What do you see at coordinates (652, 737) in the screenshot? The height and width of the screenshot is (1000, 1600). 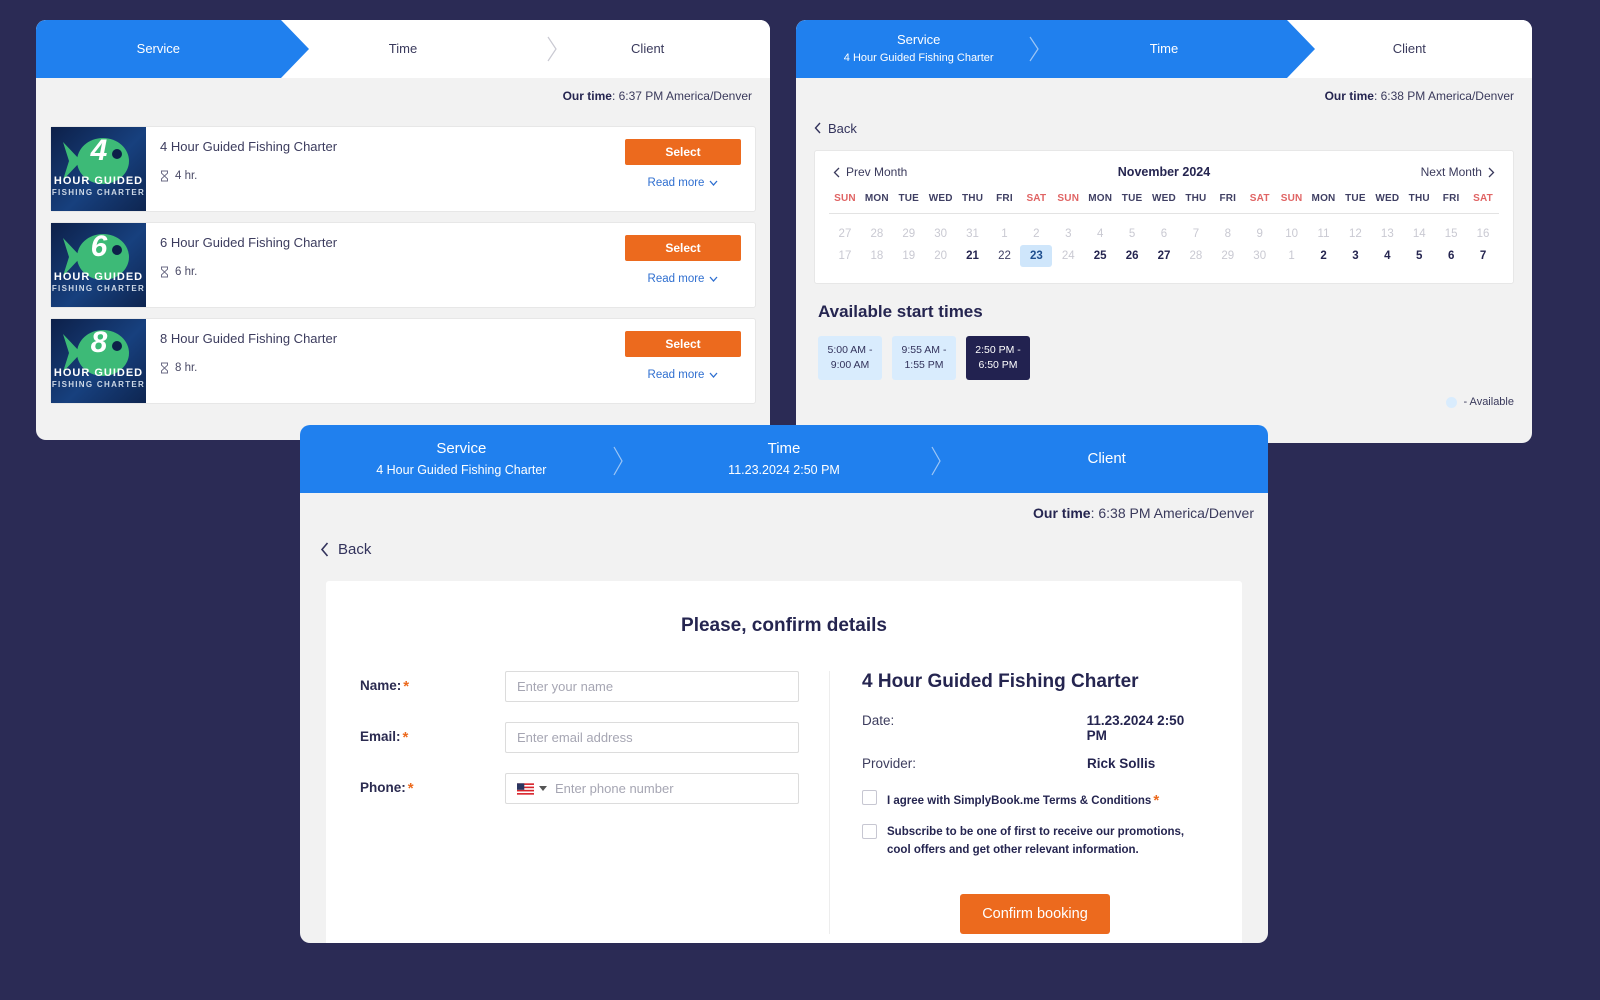 I see `email-input` at bounding box center [652, 737].